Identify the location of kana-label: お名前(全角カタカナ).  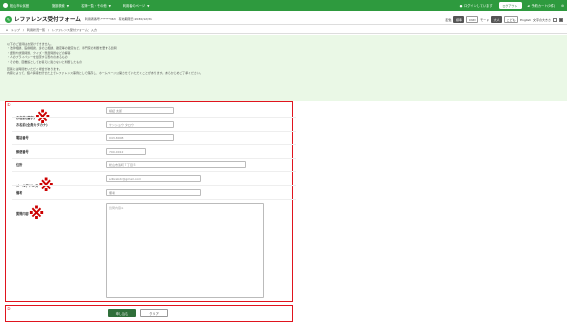
(32, 125).